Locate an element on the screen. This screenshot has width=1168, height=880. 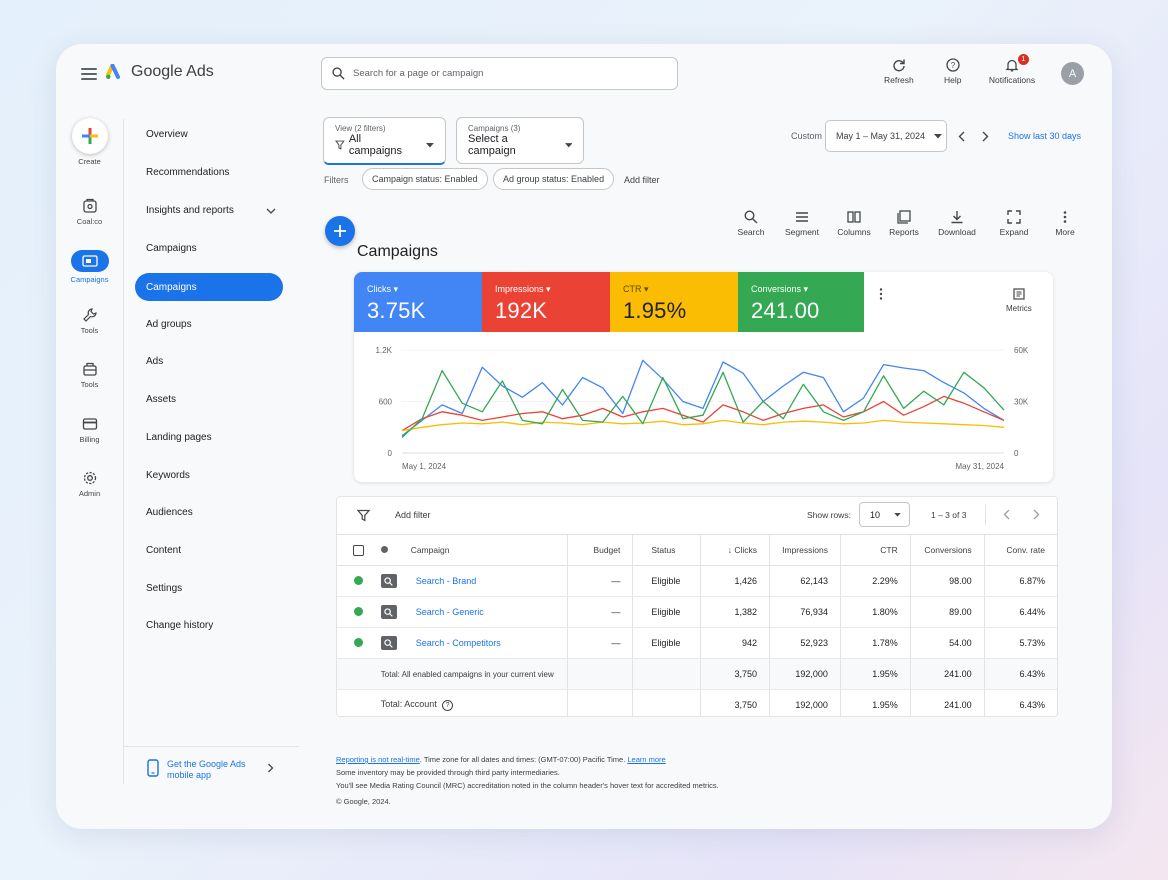
view-filter-value: All campaigns is located at coordinates (375, 145).